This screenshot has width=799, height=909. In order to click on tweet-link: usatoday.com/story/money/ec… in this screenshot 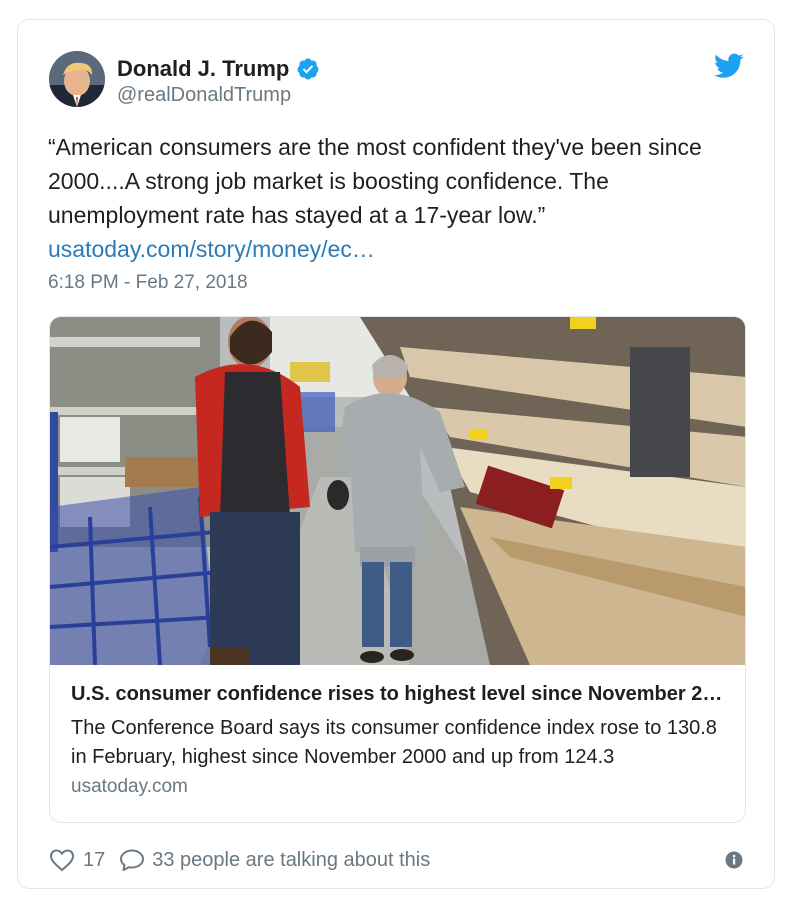, I will do `click(403, 249)`.